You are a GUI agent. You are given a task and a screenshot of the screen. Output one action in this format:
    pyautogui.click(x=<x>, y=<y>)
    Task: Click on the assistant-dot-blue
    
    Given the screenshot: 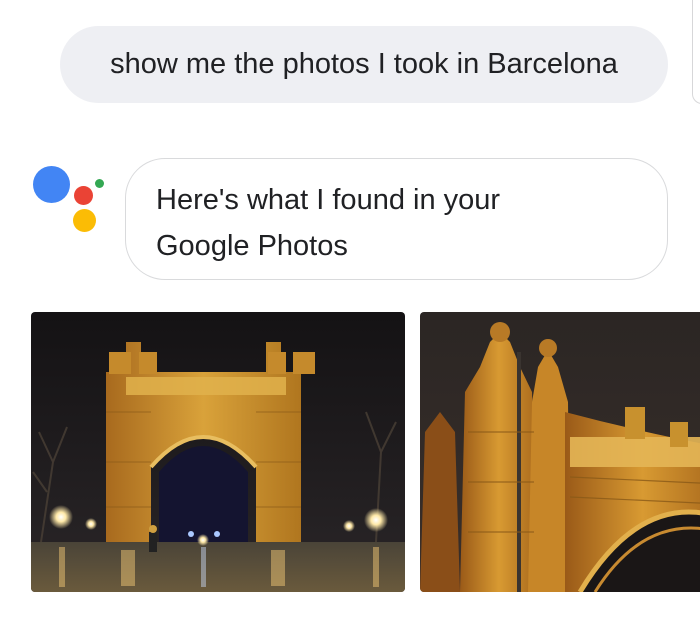 What is the action you would take?
    pyautogui.click(x=51, y=184)
    